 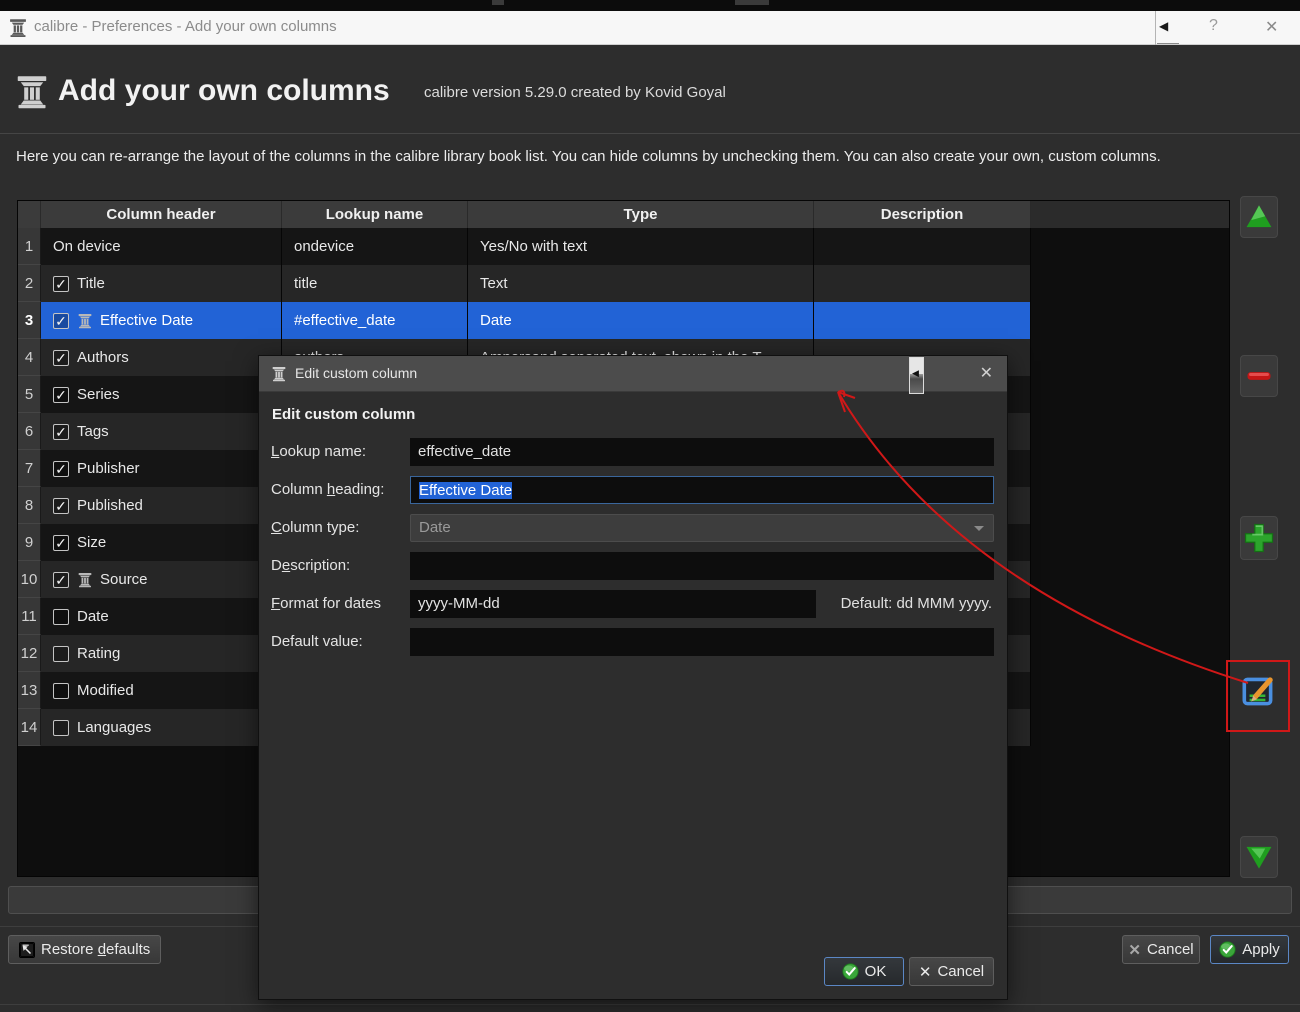 What do you see at coordinates (92, 542) in the screenshot?
I see `column-name: Size` at bounding box center [92, 542].